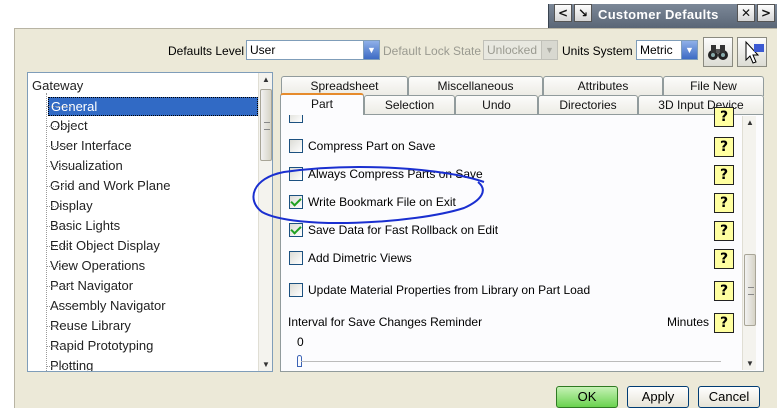 The width and height of the screenshot is (777, 408). I want to click on apply-button: Apply, so click(658, 397).